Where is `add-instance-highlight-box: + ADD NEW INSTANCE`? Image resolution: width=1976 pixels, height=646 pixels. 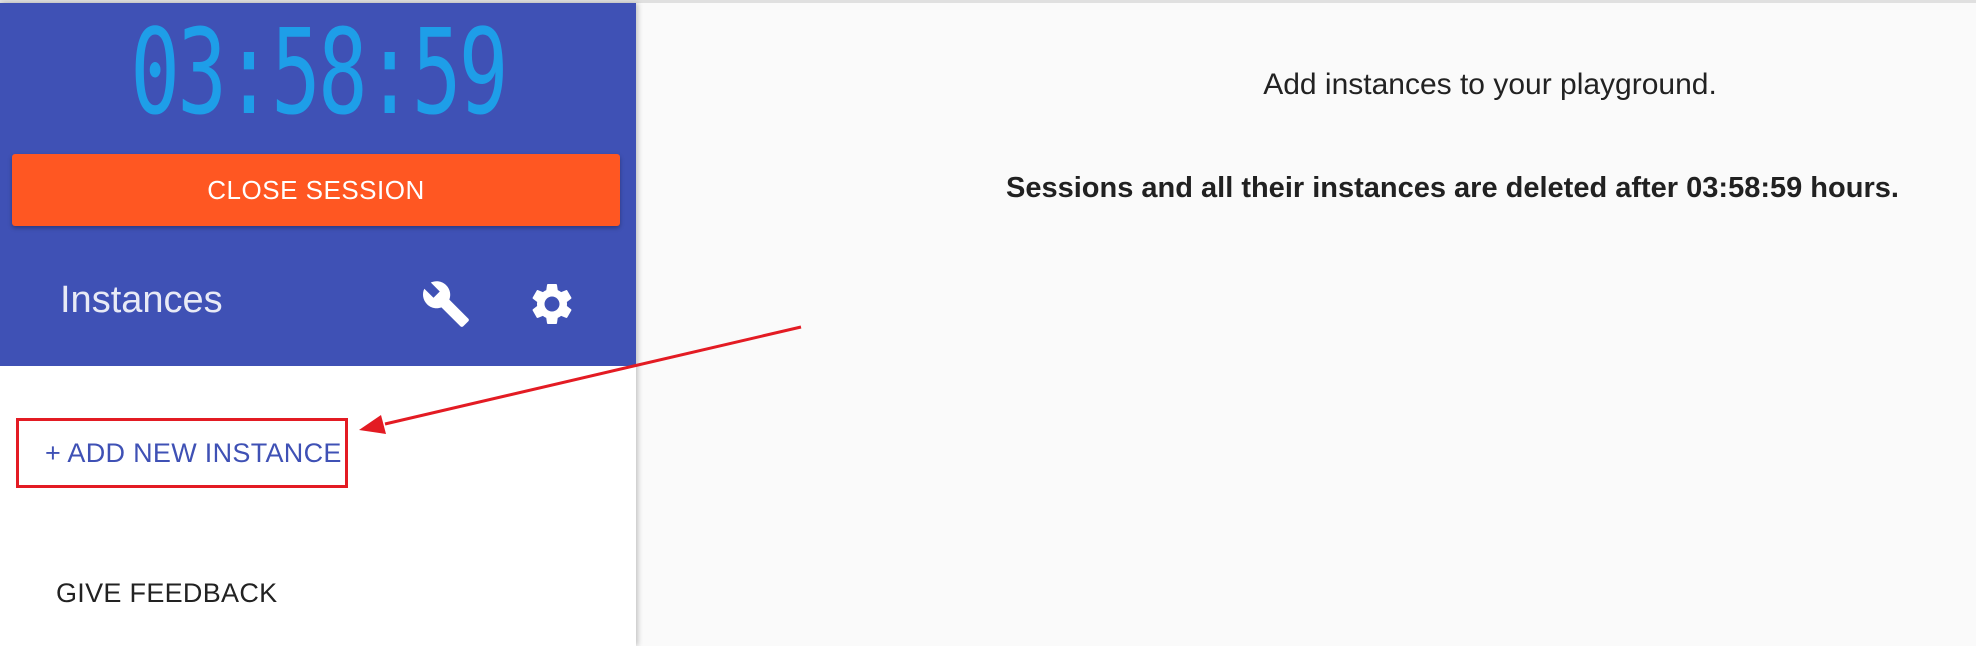
add-instance-highlight-box: + ADD NEW INSTANCE is located at coordinates (182, 453).